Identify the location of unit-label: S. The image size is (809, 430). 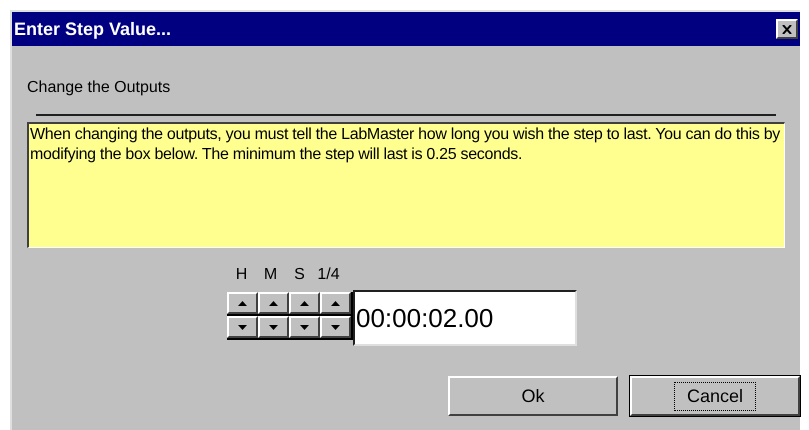
(299, 275).